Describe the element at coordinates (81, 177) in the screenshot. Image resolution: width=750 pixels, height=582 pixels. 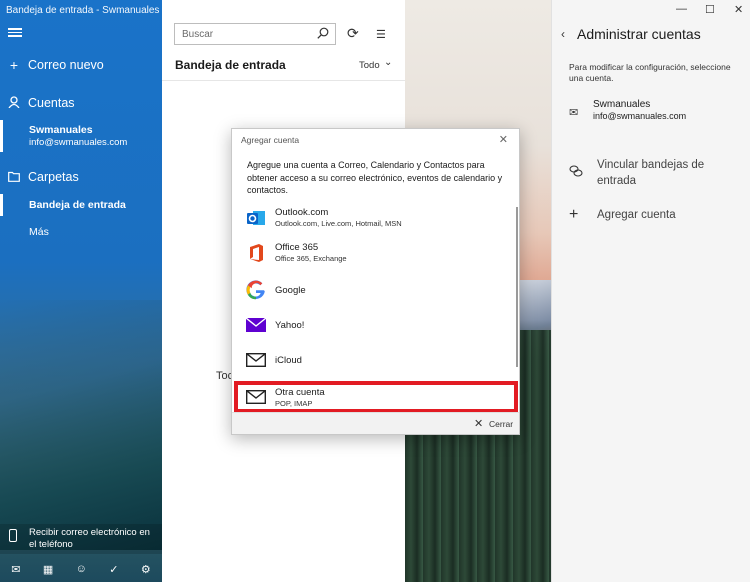
I see `folders-button: Carpetas` at that location.